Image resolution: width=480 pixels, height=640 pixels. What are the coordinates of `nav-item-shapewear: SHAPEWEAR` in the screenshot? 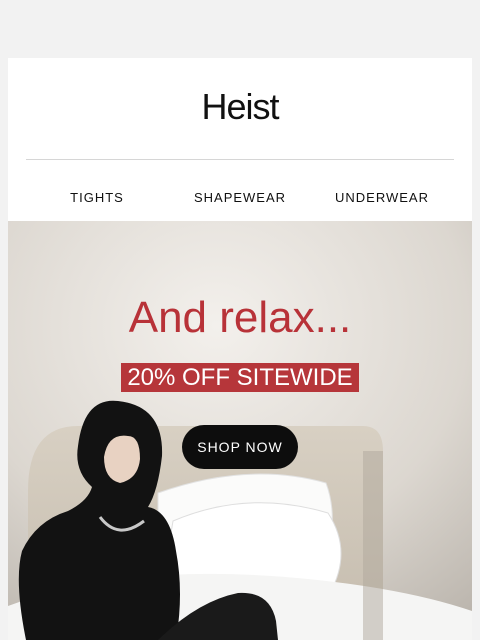 It's located at (240, 197).